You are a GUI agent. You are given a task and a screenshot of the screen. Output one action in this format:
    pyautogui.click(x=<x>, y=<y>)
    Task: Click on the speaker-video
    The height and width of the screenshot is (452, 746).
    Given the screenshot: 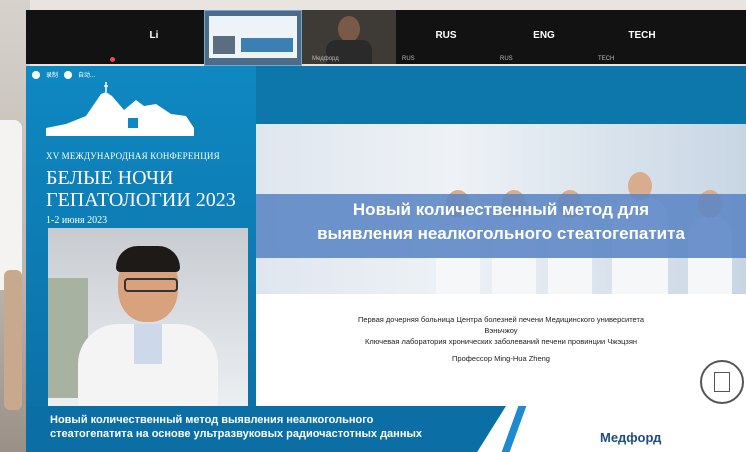 What is the action you would take?
    pyautogui.click(x=148, y=317)
    